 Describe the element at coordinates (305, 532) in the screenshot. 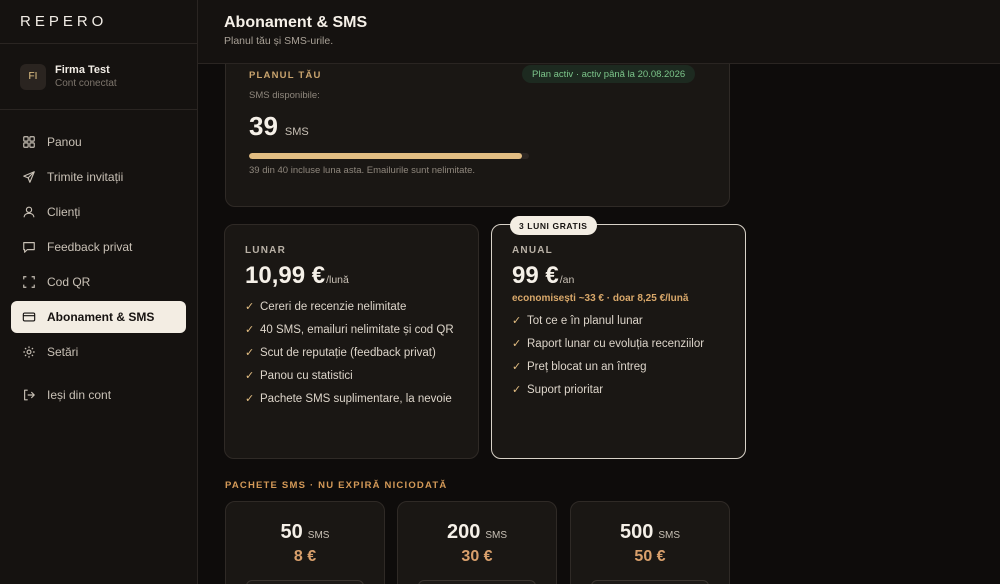

I see `pack-quantity: 50 SMS` at that location.